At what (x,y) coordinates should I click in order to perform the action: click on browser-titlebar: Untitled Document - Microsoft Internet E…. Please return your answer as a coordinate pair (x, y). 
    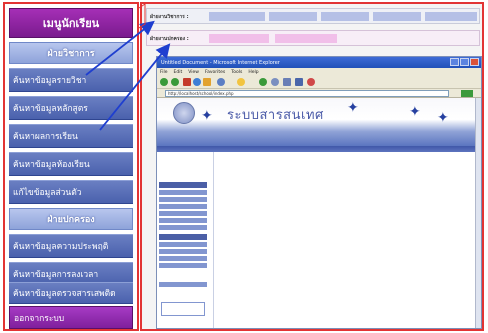
    Looking at the image, I should click on (319, 62).